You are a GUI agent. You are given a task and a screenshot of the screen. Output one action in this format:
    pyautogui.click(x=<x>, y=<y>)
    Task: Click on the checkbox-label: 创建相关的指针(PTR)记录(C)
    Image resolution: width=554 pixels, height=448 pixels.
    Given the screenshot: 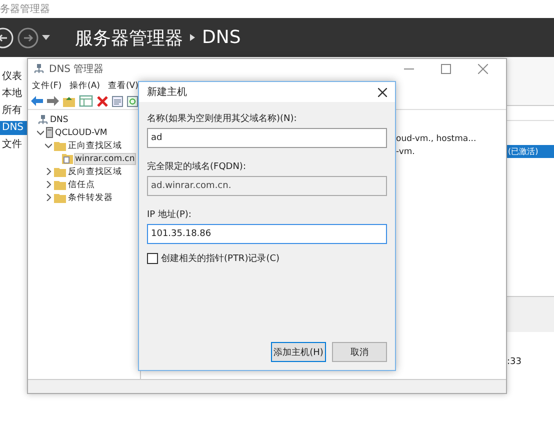 What is the action you would take?
    pyautogui.click(x=220, y=258)
    